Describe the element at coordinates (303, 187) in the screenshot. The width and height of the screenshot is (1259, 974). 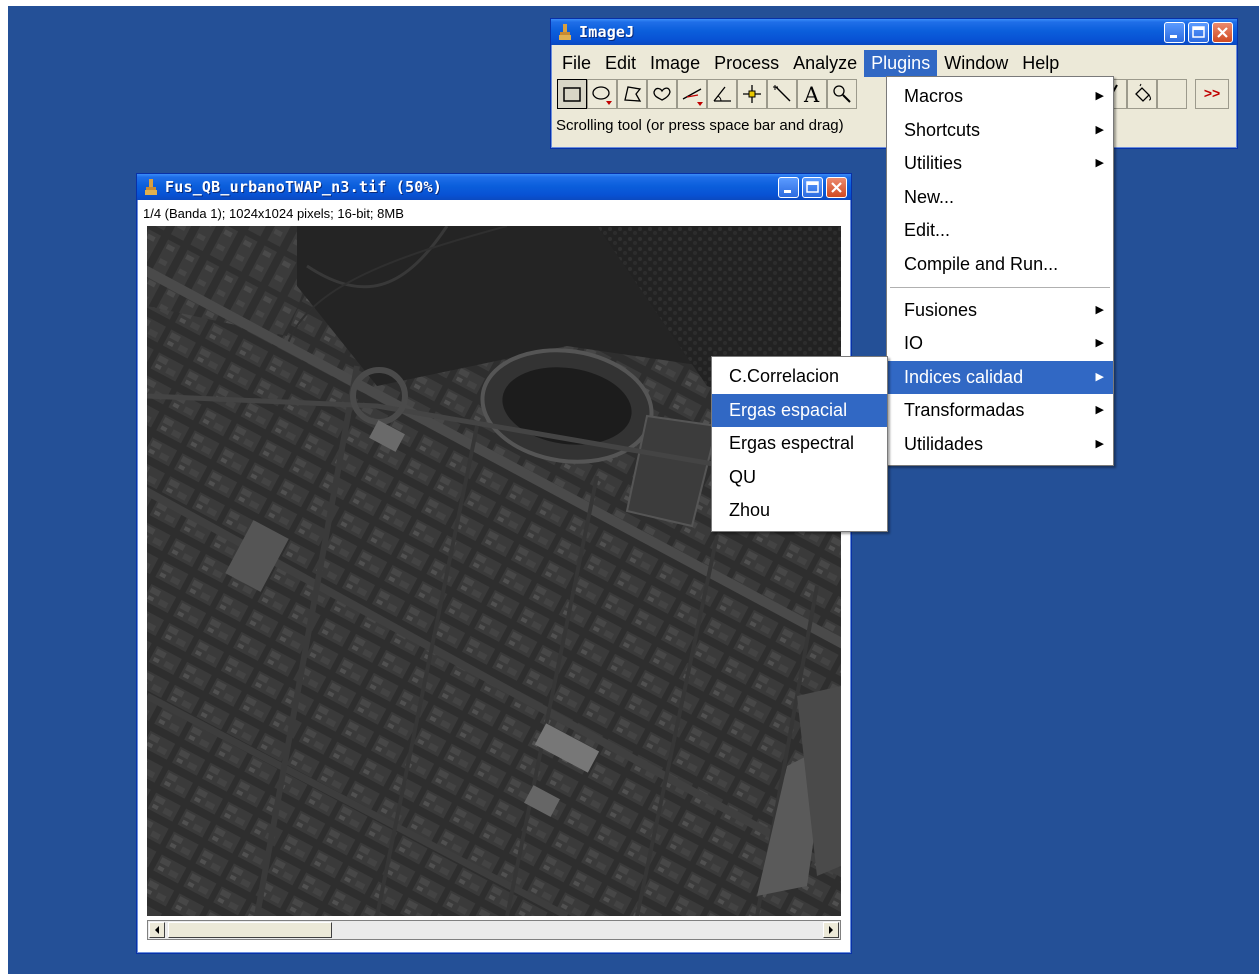
I see `image-window-title: Fus_QB_urbanoTWAP_n3.tif (50%)` at that location.